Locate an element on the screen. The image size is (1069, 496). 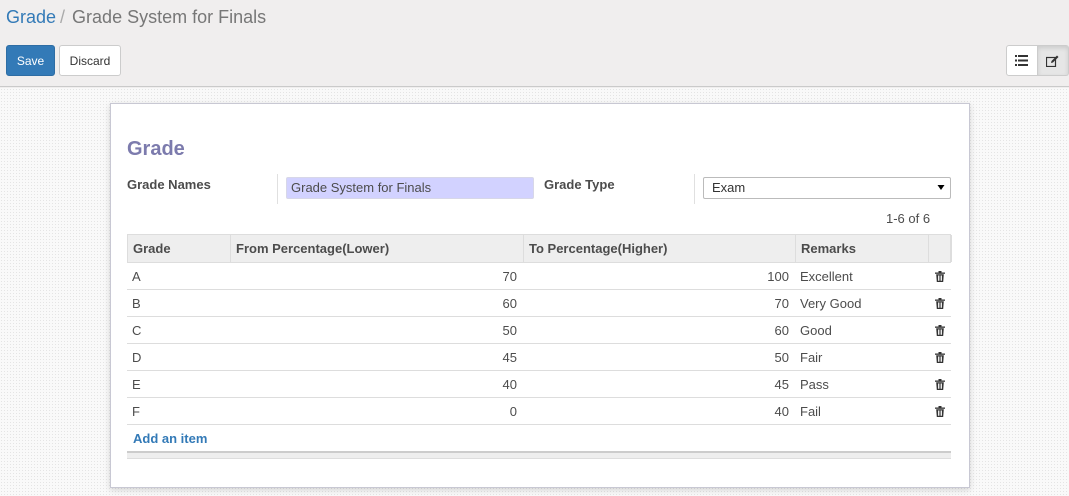
column-header-to-percentage: To Percentage(Higher) is located at coordinates (660, 248).